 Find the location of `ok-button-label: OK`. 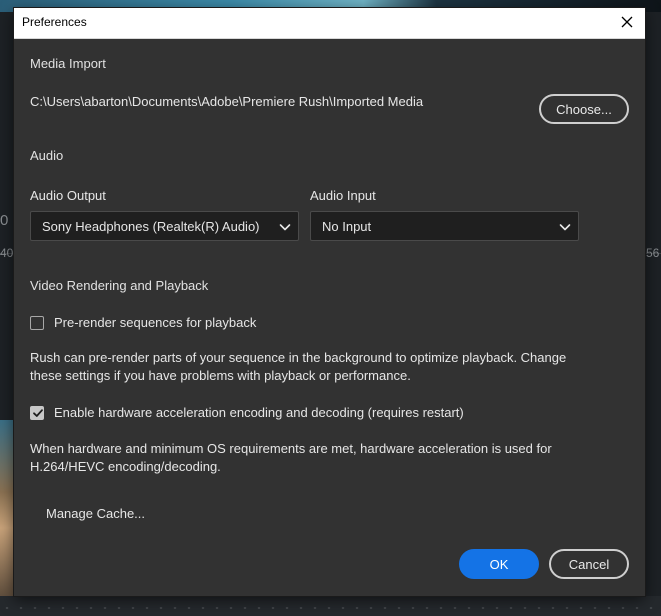

ok-button-label: OK is located at coordinates (499, 564).